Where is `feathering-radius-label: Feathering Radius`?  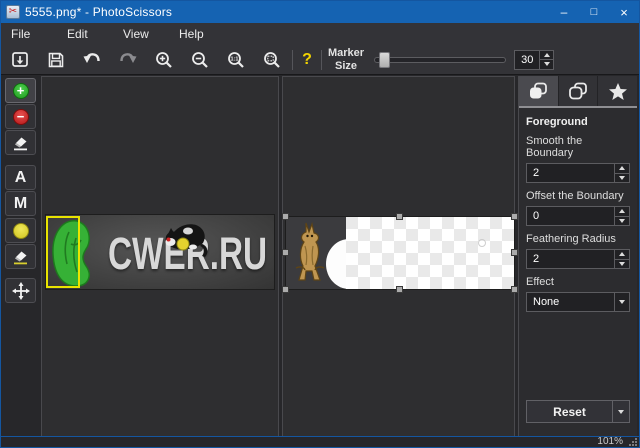 feathering-radius-label: Feathering Radius is located at coordinates (571, 239).